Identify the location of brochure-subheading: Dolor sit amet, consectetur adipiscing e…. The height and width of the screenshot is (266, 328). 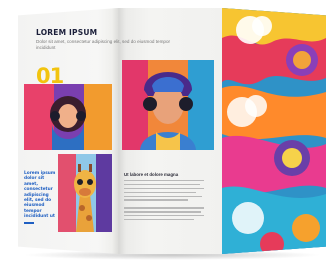
(103, 44).